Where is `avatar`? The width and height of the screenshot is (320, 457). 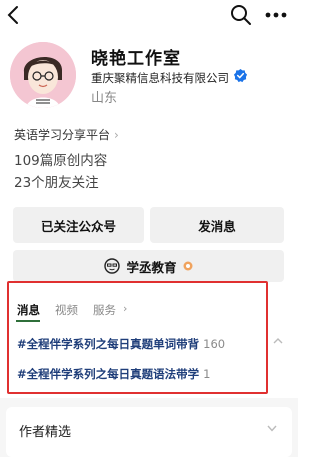 avatar is located at coordinates (43, 75).